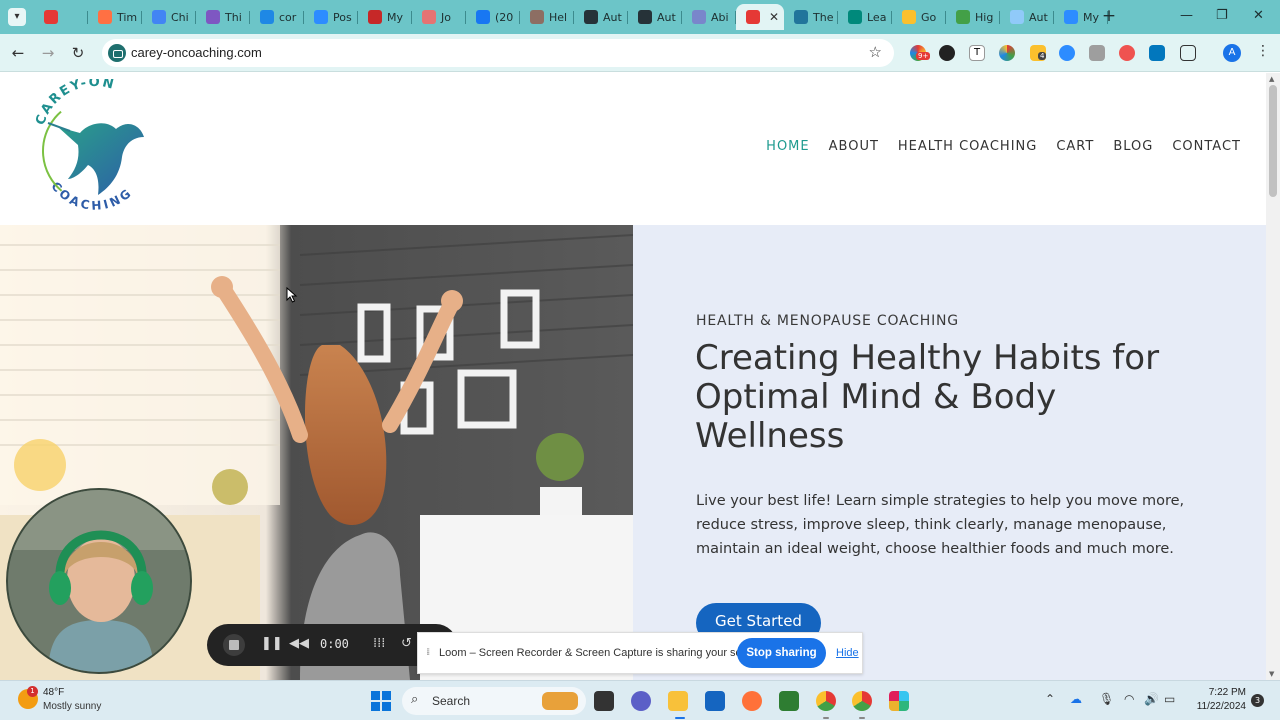  What do you see at coordinates (865, 17) in the screenshot?
I see `browser-tab: Lea` at bounding box center [865, 17].